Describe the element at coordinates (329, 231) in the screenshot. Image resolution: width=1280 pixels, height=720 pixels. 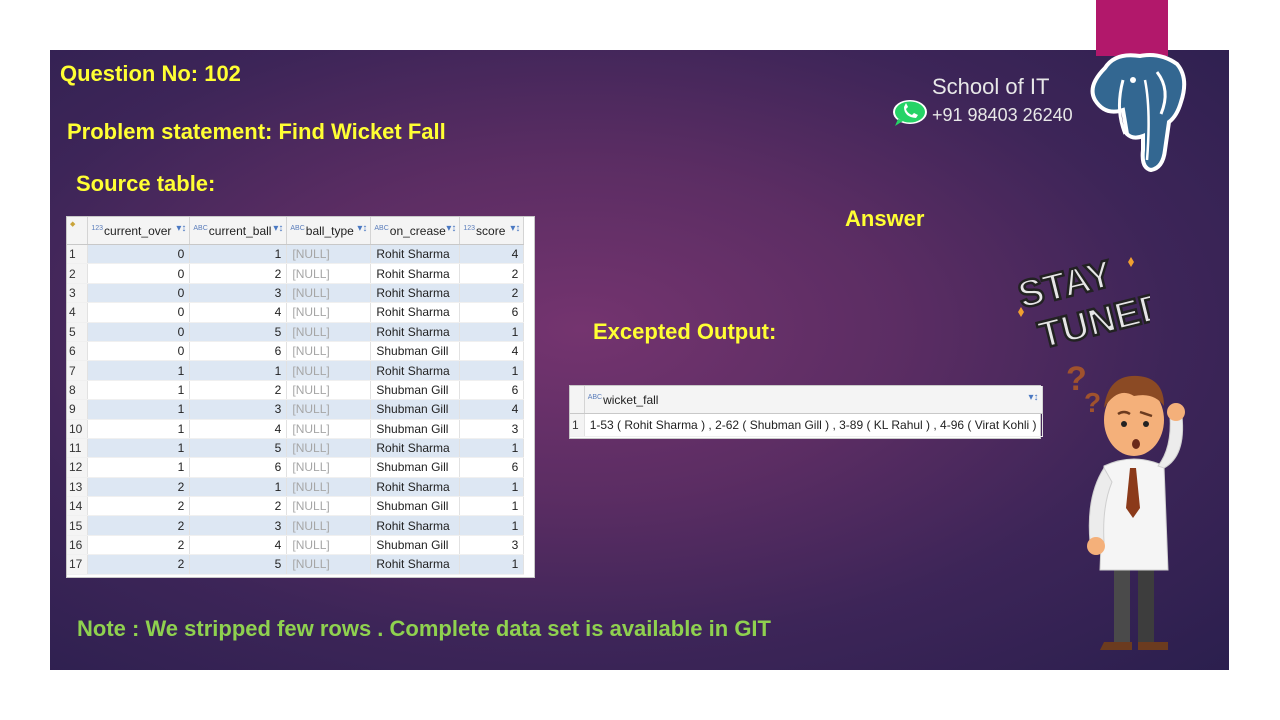
I see `column-header: ABCball_type ▾↕` at that location.